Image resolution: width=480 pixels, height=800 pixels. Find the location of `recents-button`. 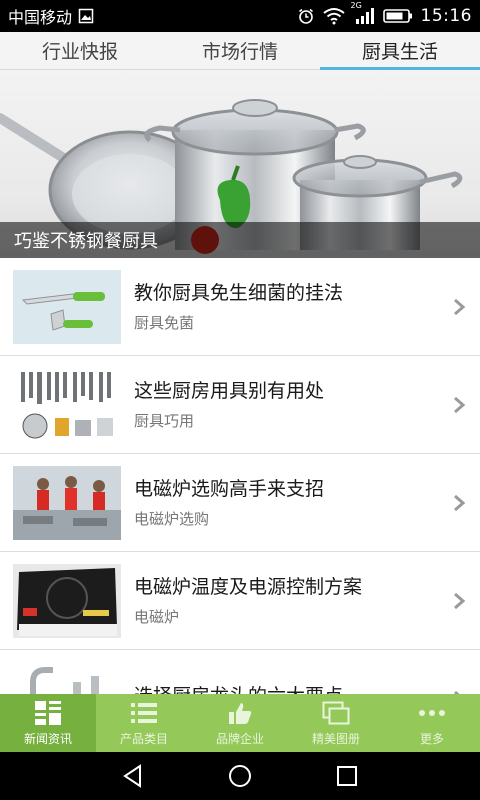

recents-button is located at coordinates (347, 776).